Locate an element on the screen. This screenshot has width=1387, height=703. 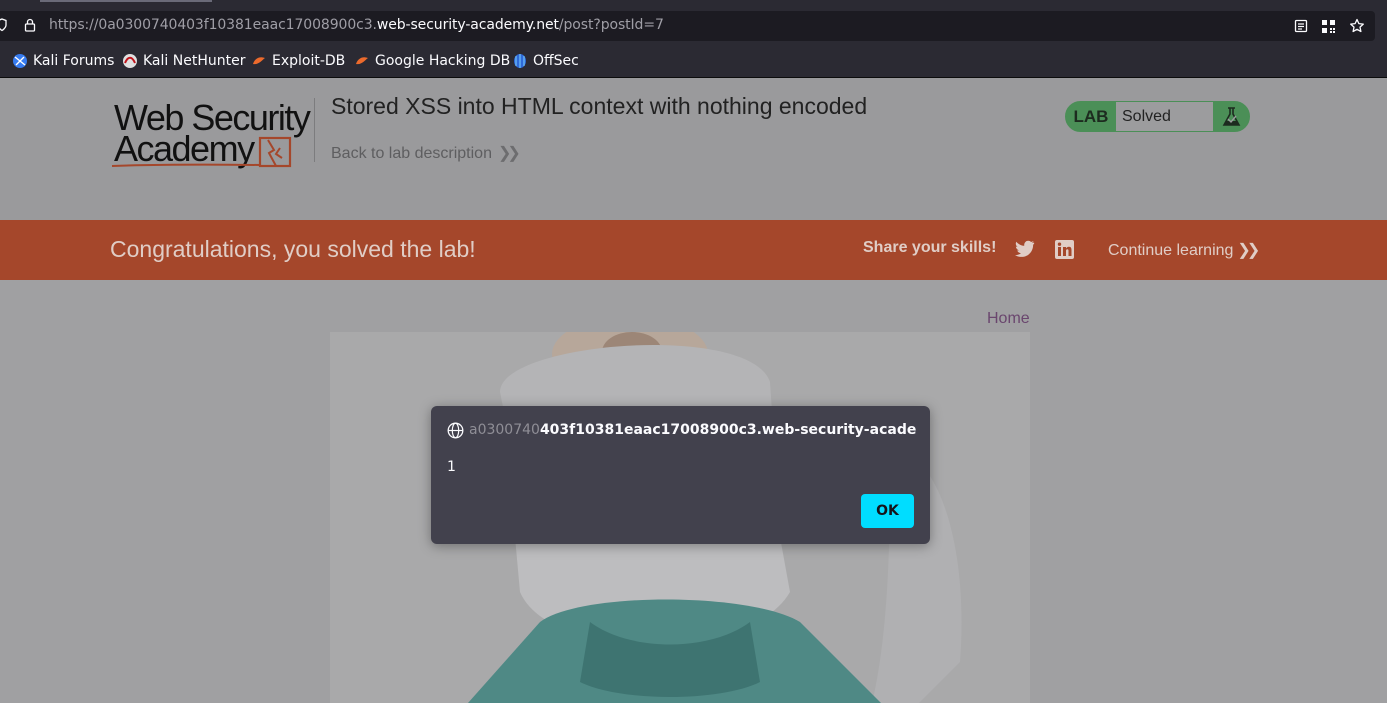
share-skills-label: Share your skills! is located at coordinates (930, 247).